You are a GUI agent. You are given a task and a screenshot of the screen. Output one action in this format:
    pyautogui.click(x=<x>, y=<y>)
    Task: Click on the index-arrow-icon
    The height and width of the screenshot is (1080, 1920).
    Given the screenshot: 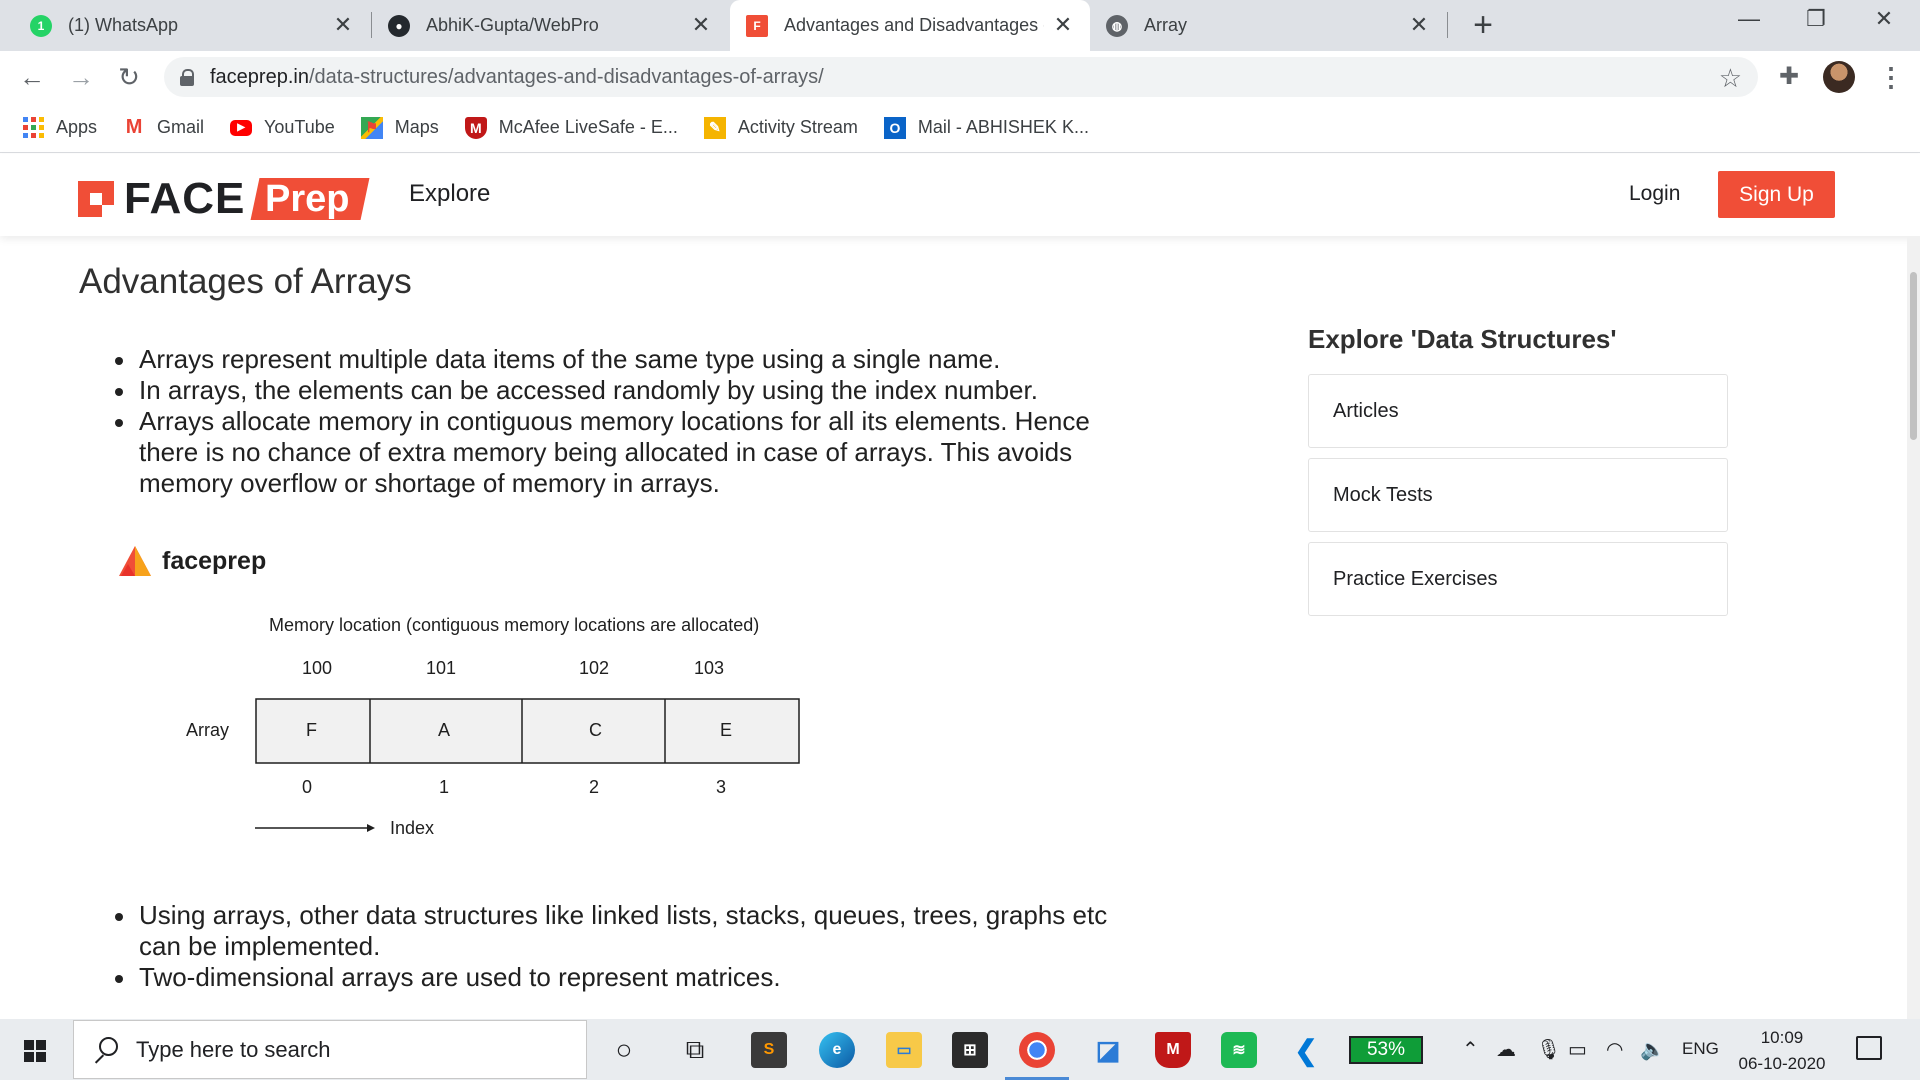 What is the action you would take?
    pyautogui.click(x=315, y=828)
    